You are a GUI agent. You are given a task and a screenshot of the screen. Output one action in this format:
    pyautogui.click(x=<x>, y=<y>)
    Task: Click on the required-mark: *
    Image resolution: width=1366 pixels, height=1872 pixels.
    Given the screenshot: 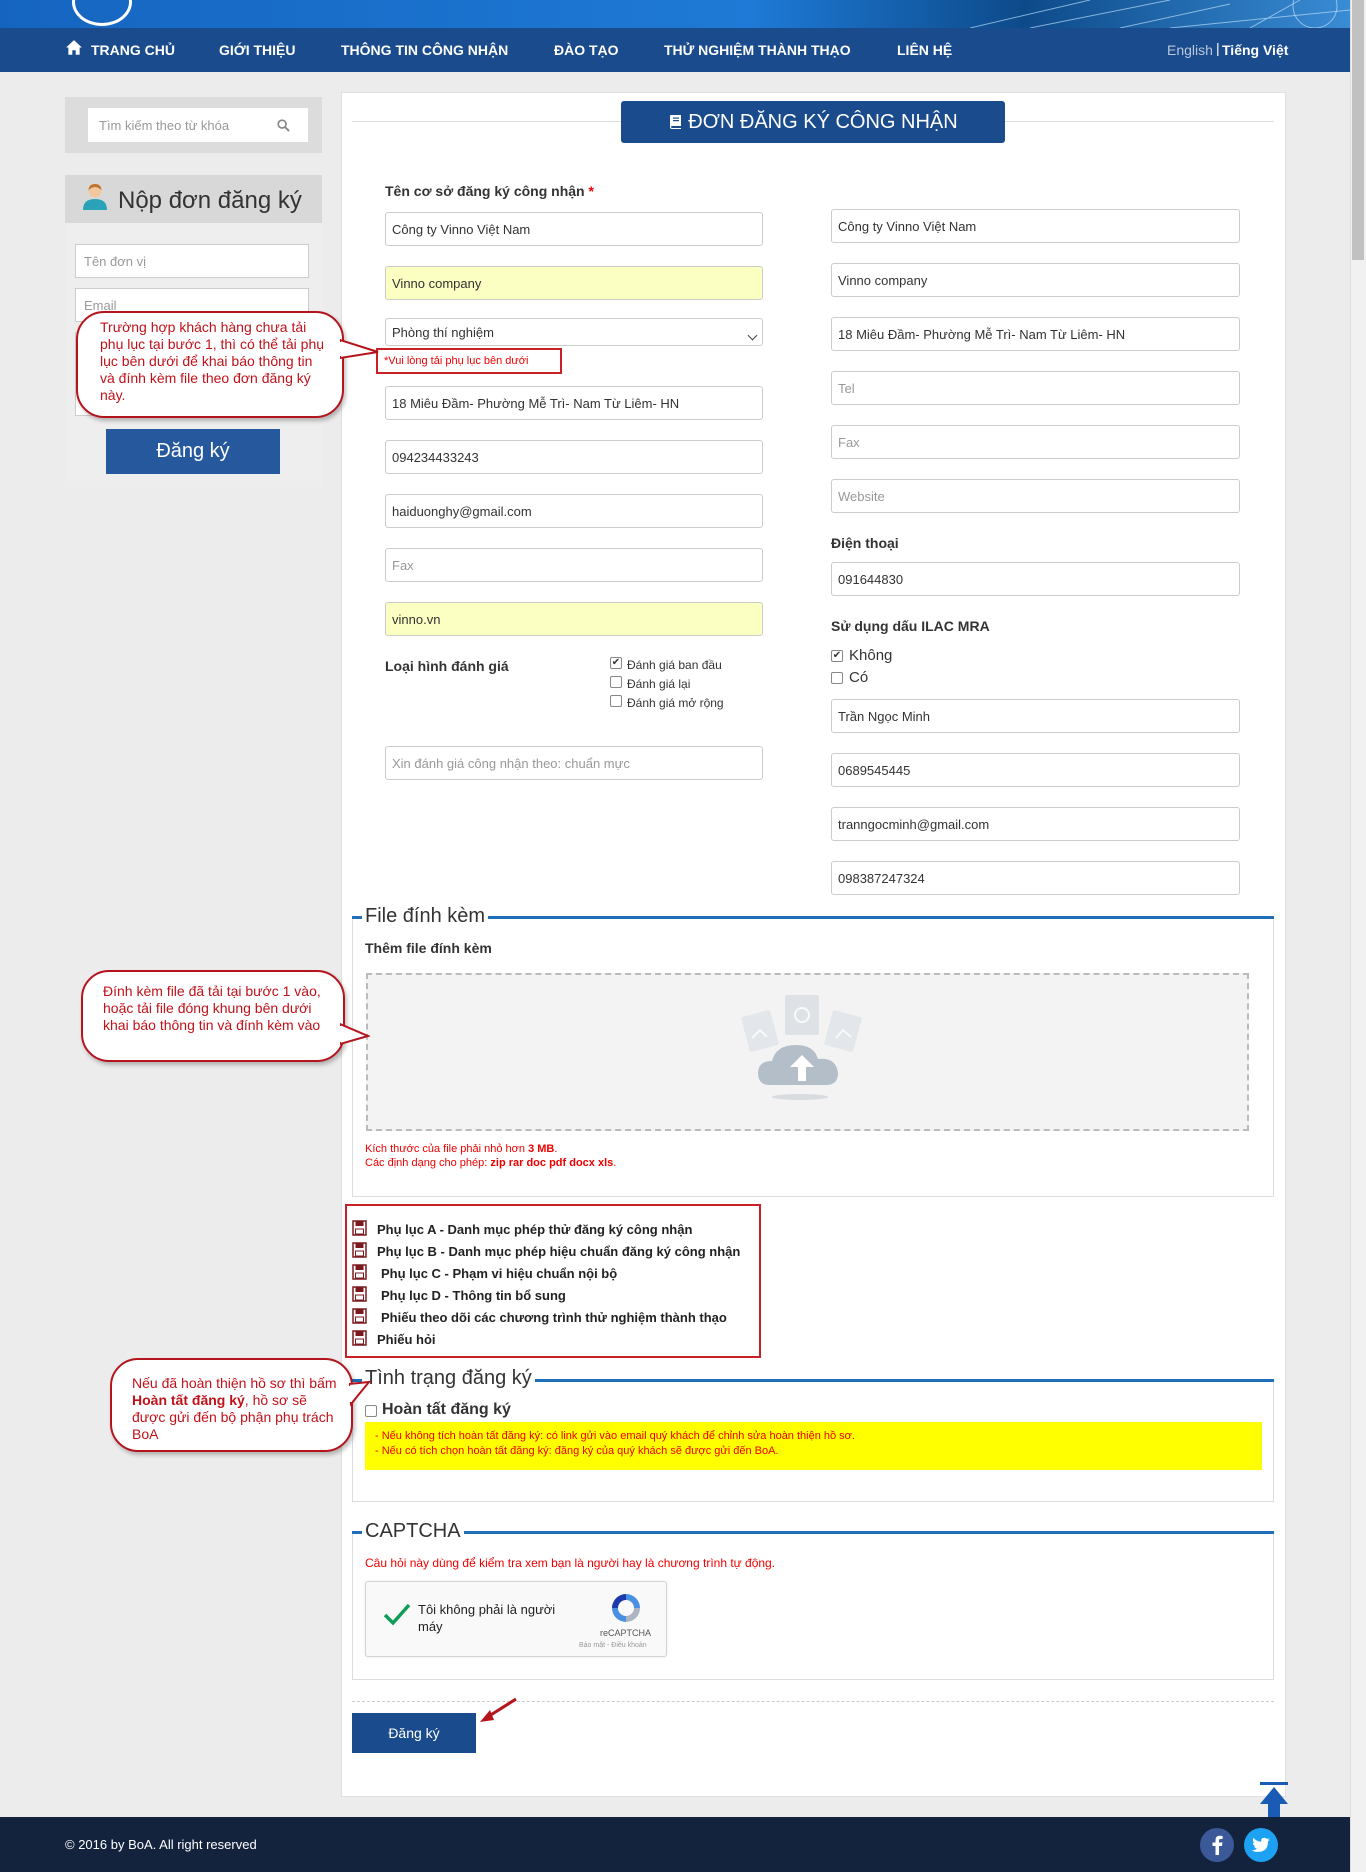 What is the action you would take?
    pyautogui.click(x=591, y=191)
    